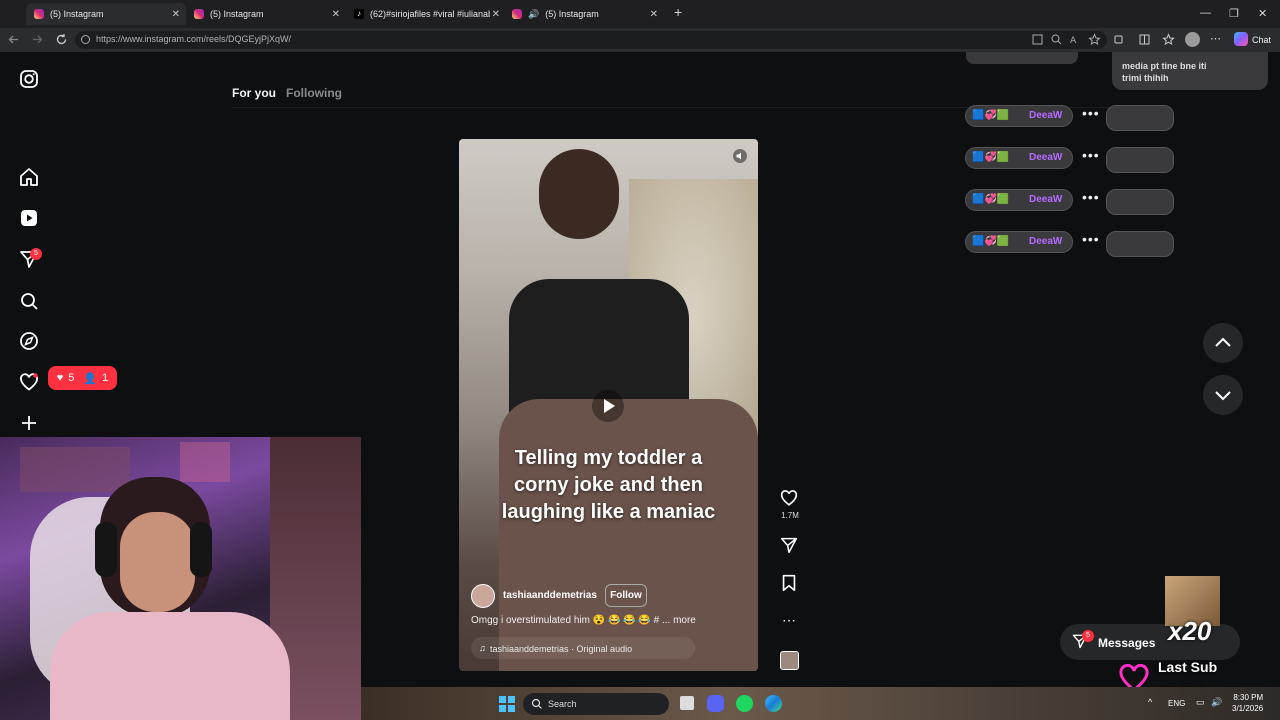 The image size is (1280, 720). I want to click on streamer-webcam, so click(180, 578).